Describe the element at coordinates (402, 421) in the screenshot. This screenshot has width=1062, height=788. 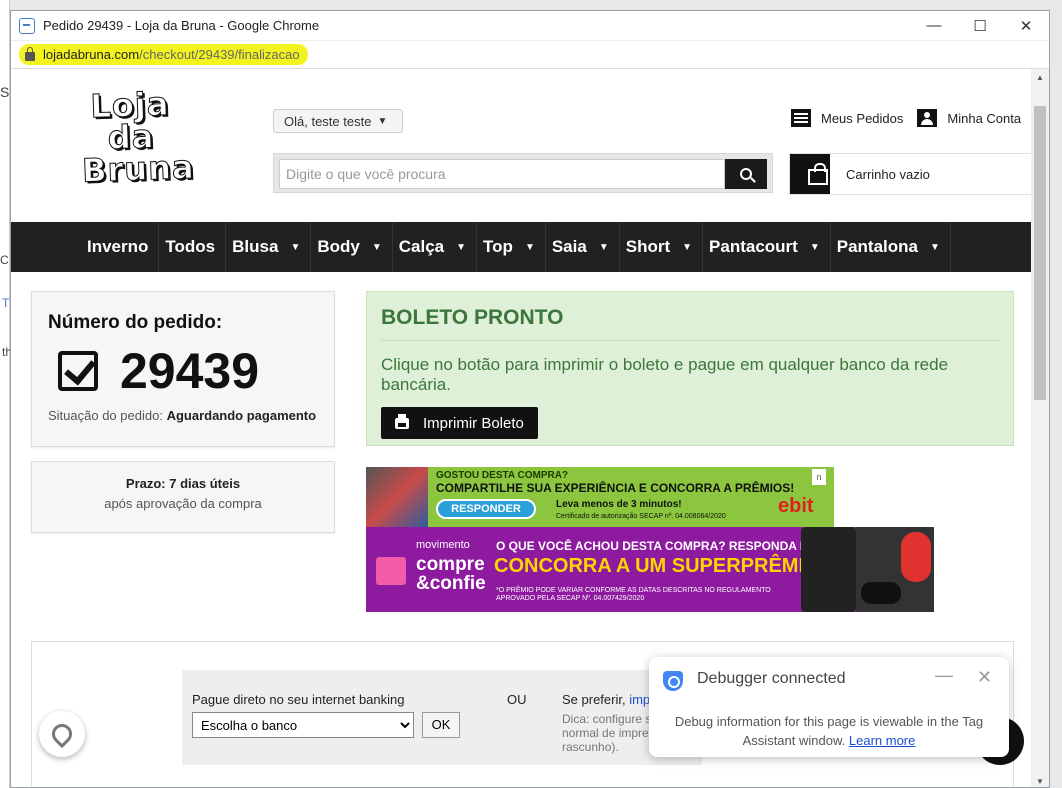
I see `printer-icon` at that location.